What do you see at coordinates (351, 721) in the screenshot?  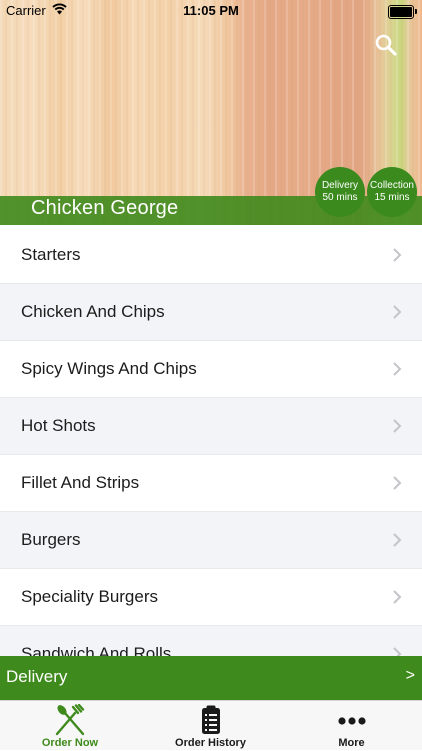 I see `more-dots-icon` at bounding box center [351, 721].